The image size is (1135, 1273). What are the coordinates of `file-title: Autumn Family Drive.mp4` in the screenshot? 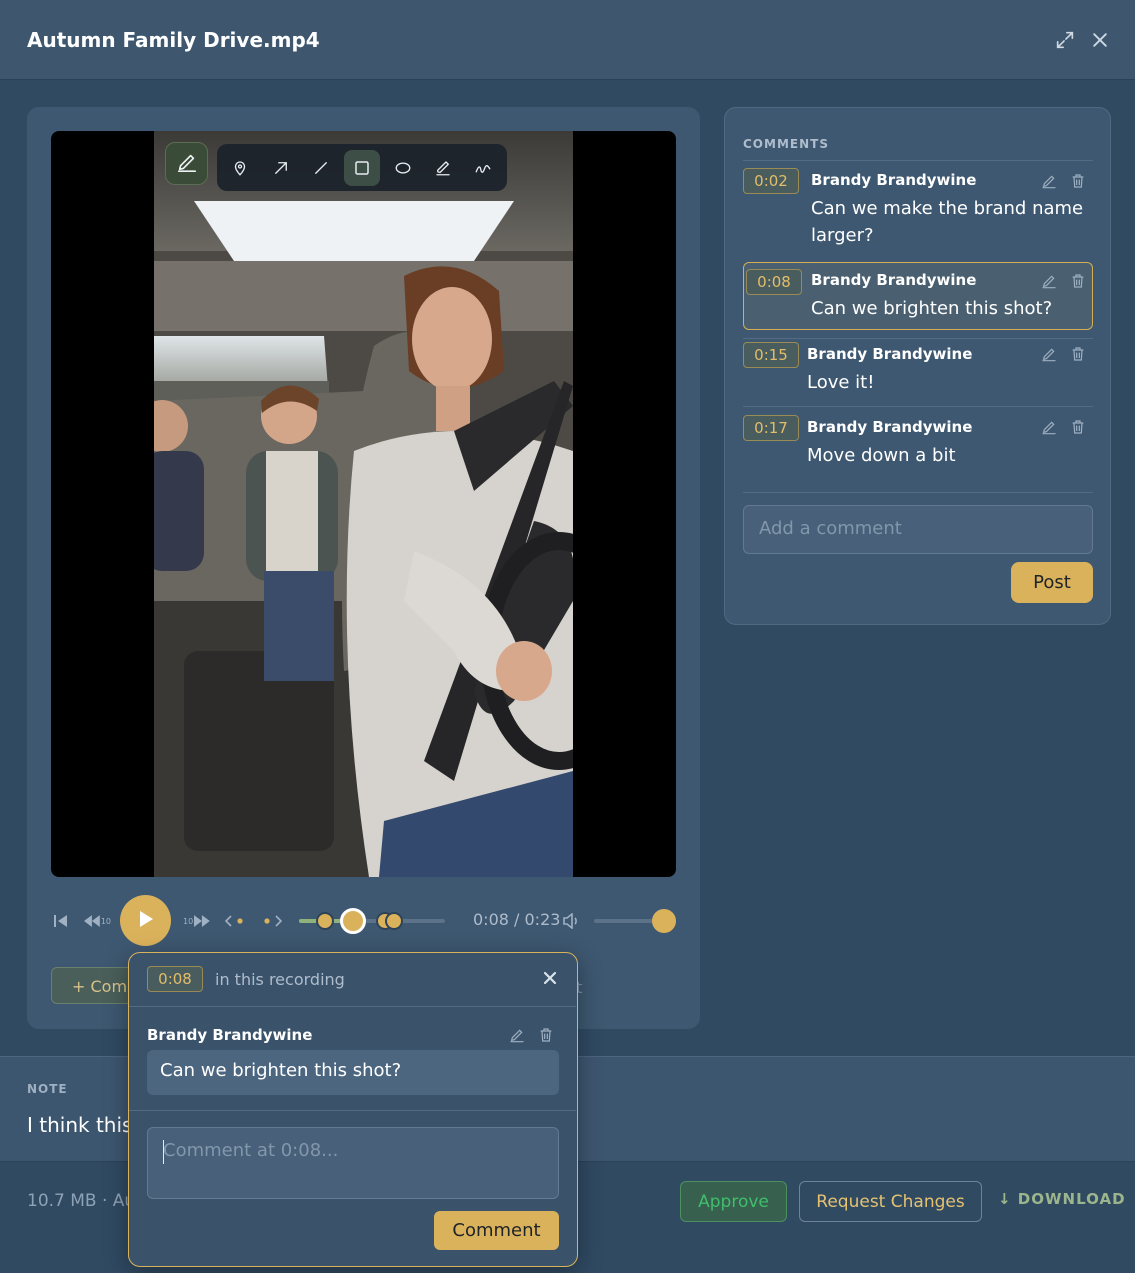 It's located at (173, 40).